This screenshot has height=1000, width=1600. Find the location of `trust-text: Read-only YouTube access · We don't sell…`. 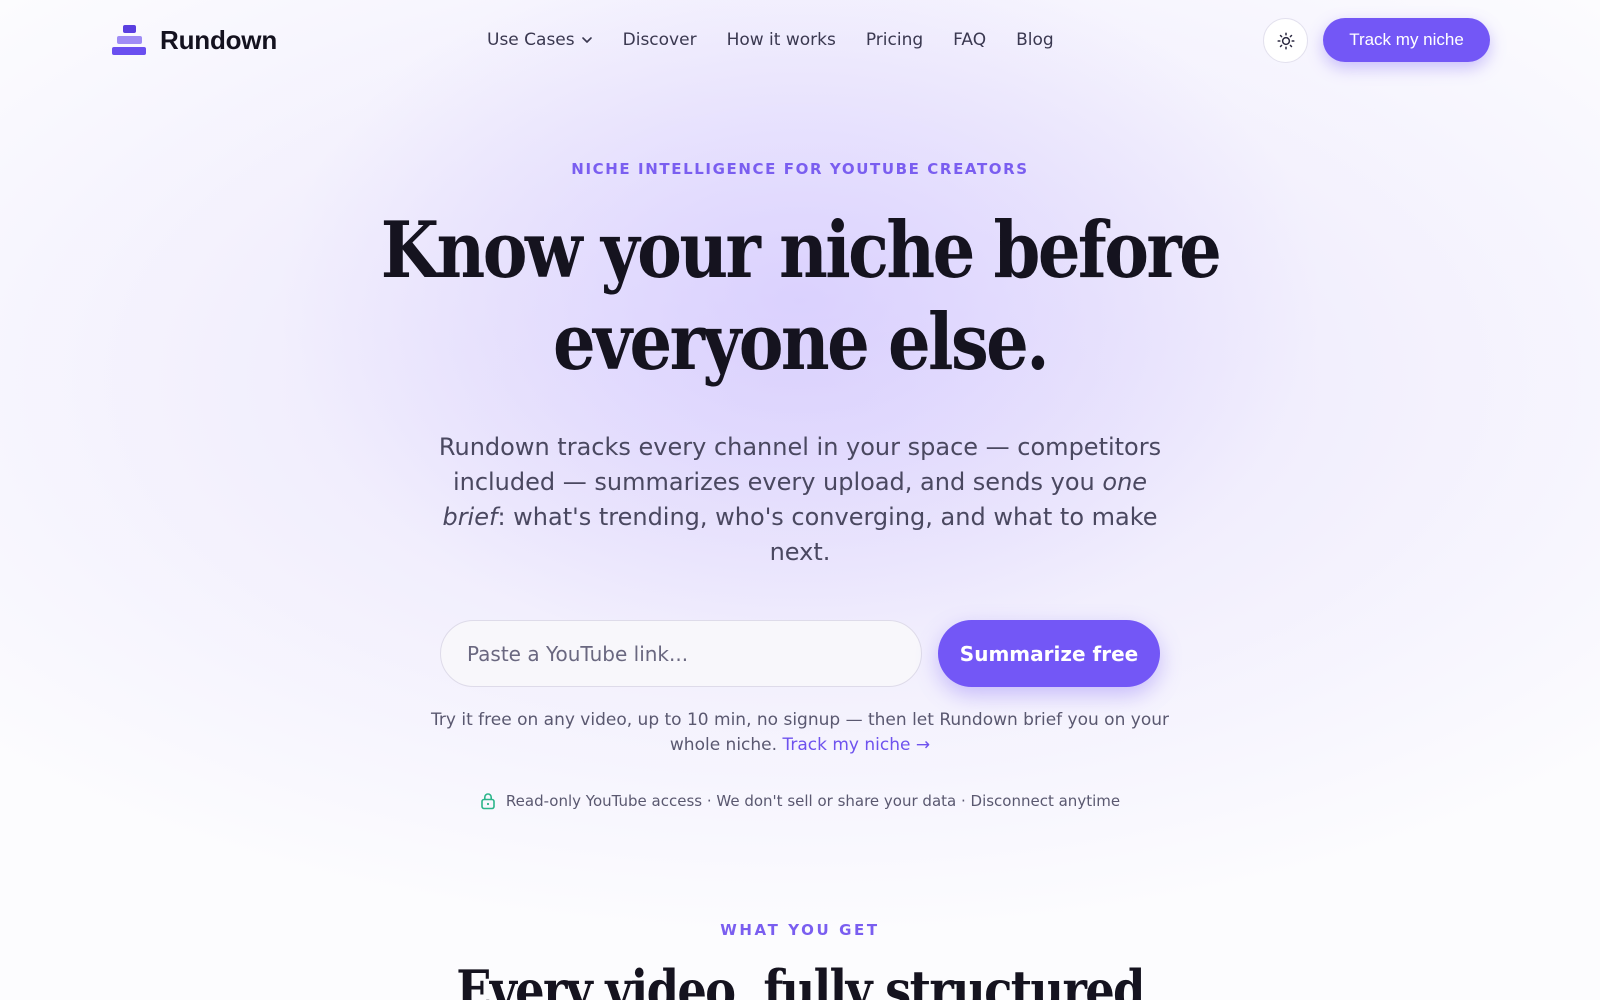

trust-text: Read-only YouTube access · We don't sell… is located at coordinates (813, 801).